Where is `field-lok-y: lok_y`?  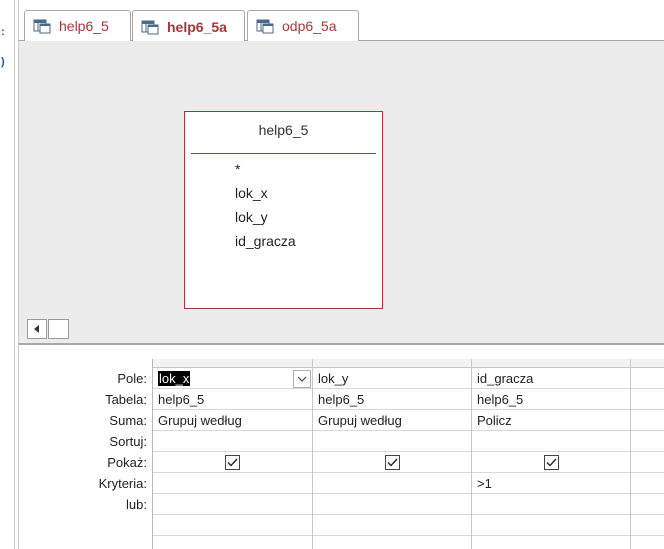
field-lok-y: lok_y is located at coordinates (251, 217).